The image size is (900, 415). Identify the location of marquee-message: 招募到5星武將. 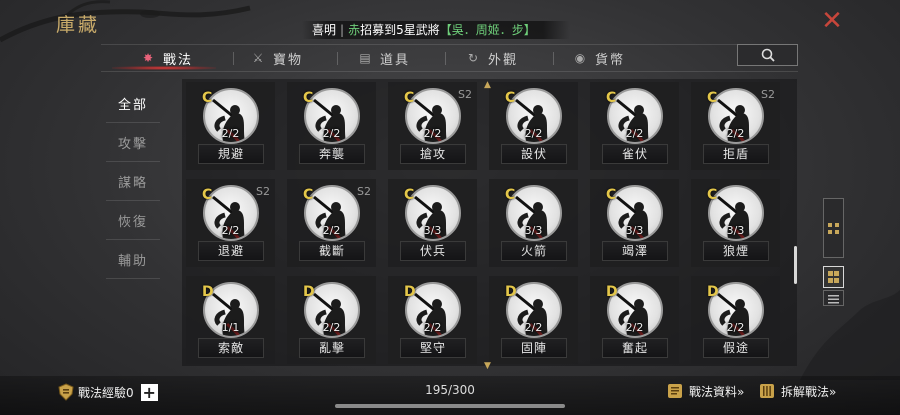
(400, 30).